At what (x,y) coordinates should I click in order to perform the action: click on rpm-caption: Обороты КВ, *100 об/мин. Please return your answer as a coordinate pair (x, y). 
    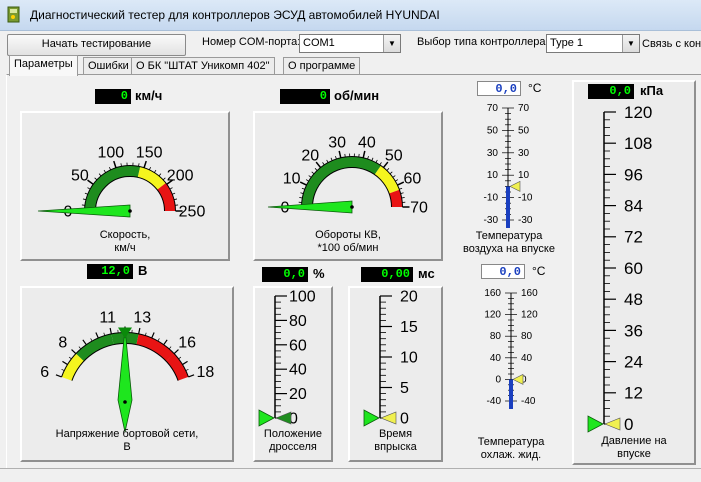
    Looking at the image, I should click on (348, 242).